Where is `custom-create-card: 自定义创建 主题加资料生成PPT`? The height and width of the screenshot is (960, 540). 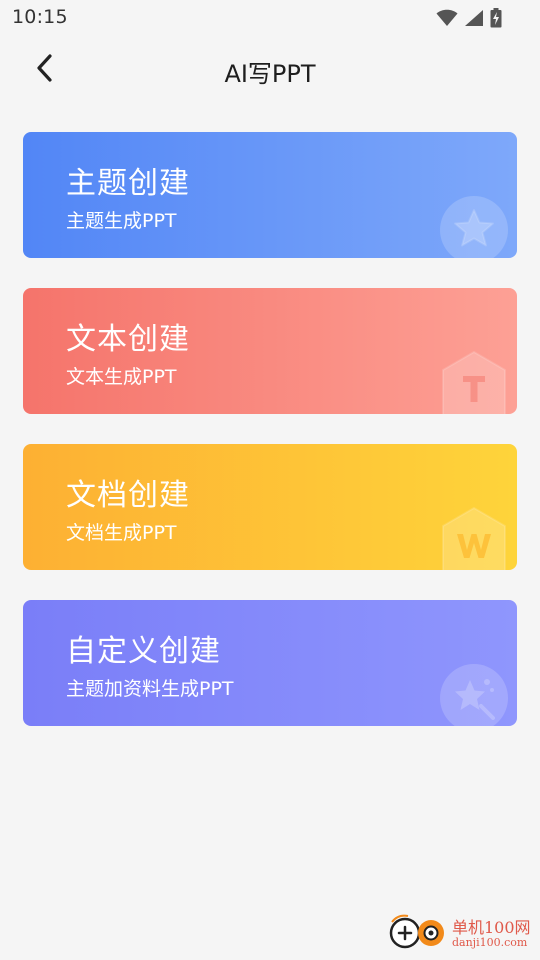
custom-create-card: 自定义创建 主题加资料生成PPT is located at coordinates (270, 663).